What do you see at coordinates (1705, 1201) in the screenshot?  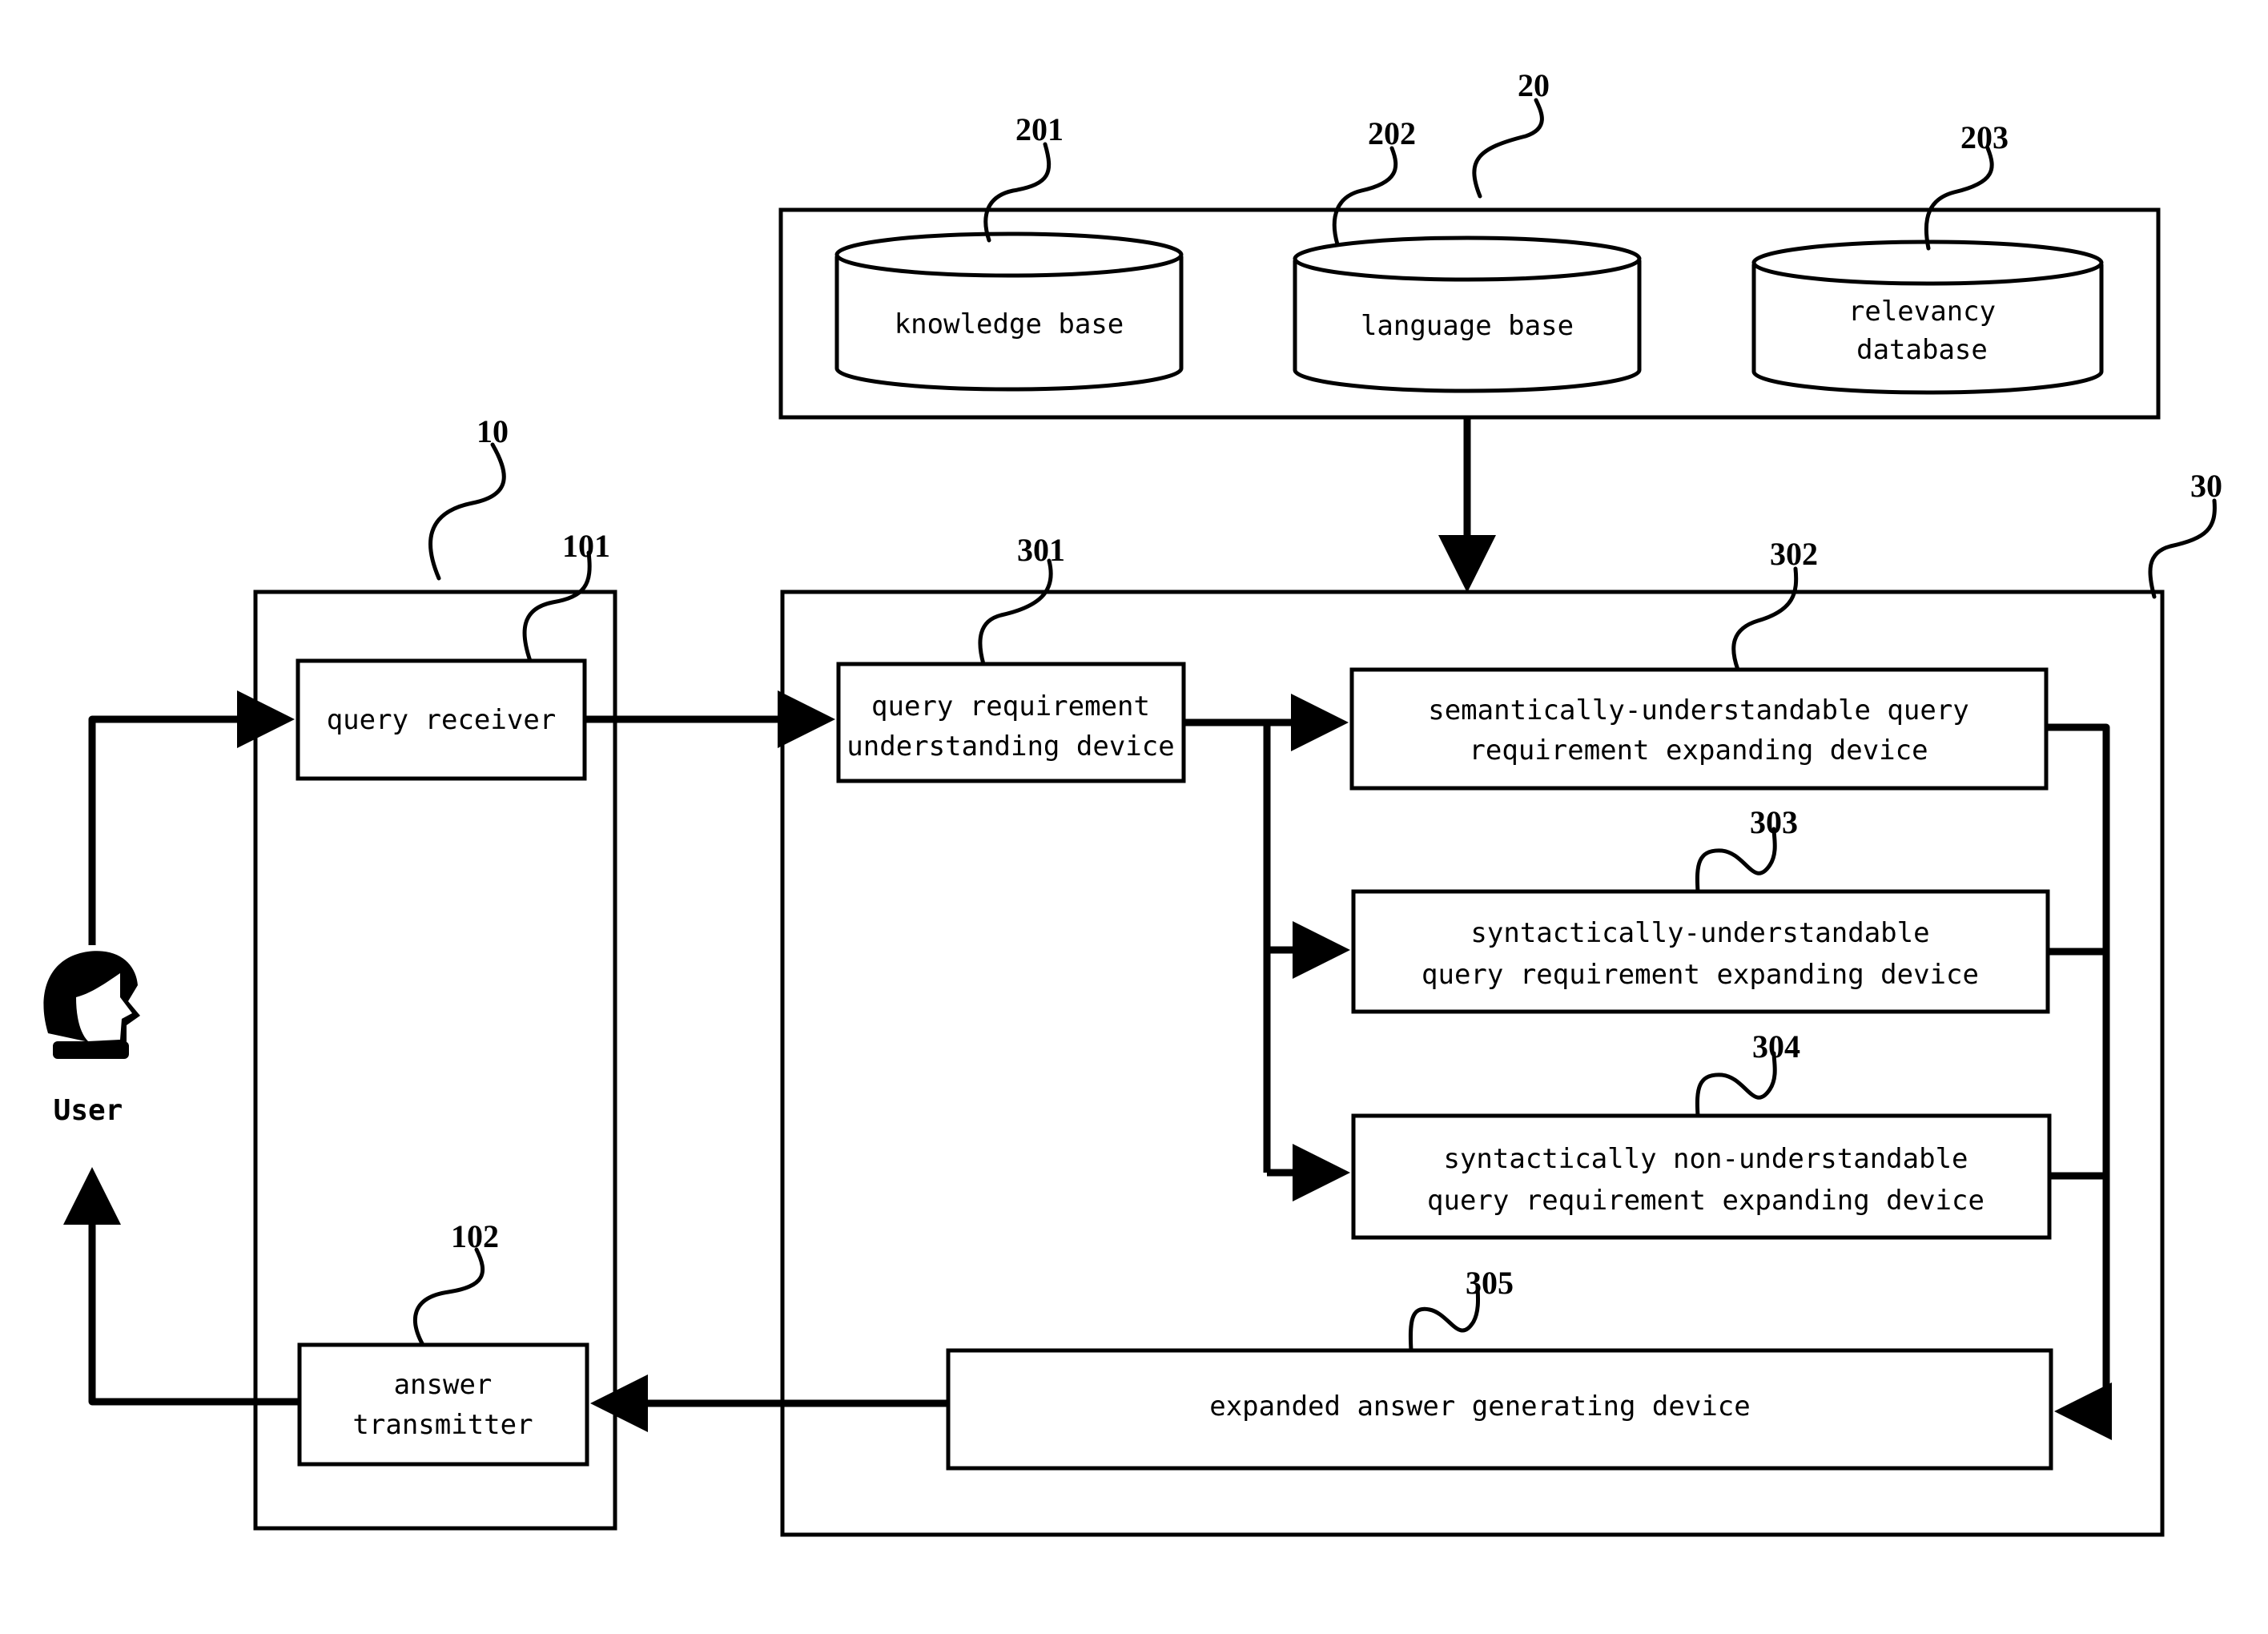 I see `device-304-label-line-2: query requirement expanding device` at bounding box center [1705, 1201].